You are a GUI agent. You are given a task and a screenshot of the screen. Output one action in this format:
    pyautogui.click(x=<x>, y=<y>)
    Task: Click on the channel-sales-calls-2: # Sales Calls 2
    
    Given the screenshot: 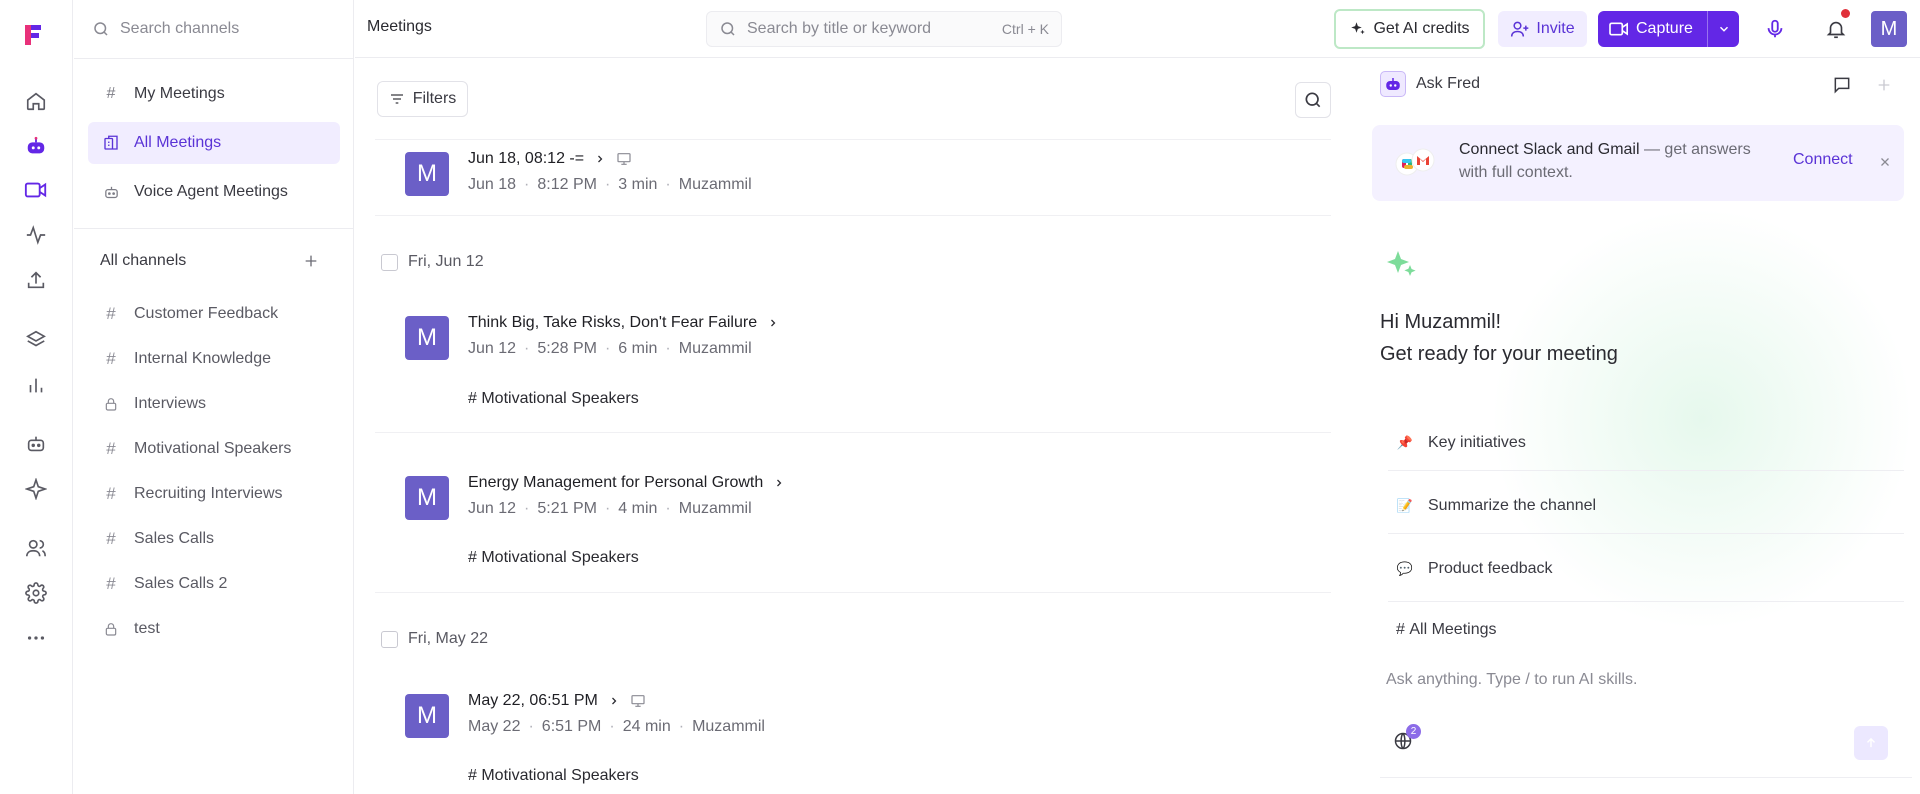 What is the action you would take?
    pyautogui.click(x=214, y=584)
    